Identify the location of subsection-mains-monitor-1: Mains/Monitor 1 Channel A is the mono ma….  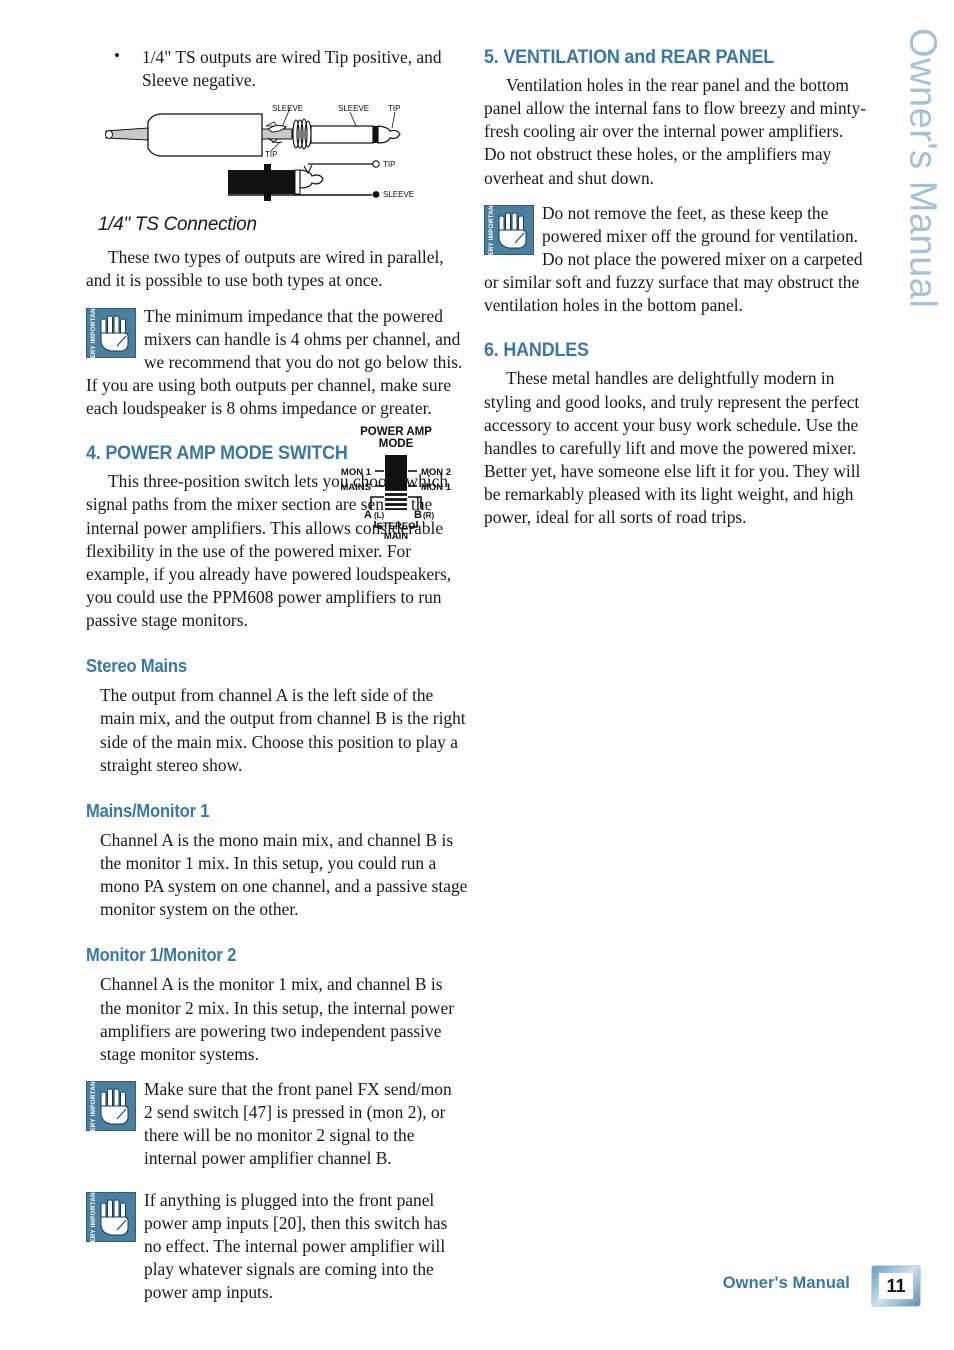
(277, 861).